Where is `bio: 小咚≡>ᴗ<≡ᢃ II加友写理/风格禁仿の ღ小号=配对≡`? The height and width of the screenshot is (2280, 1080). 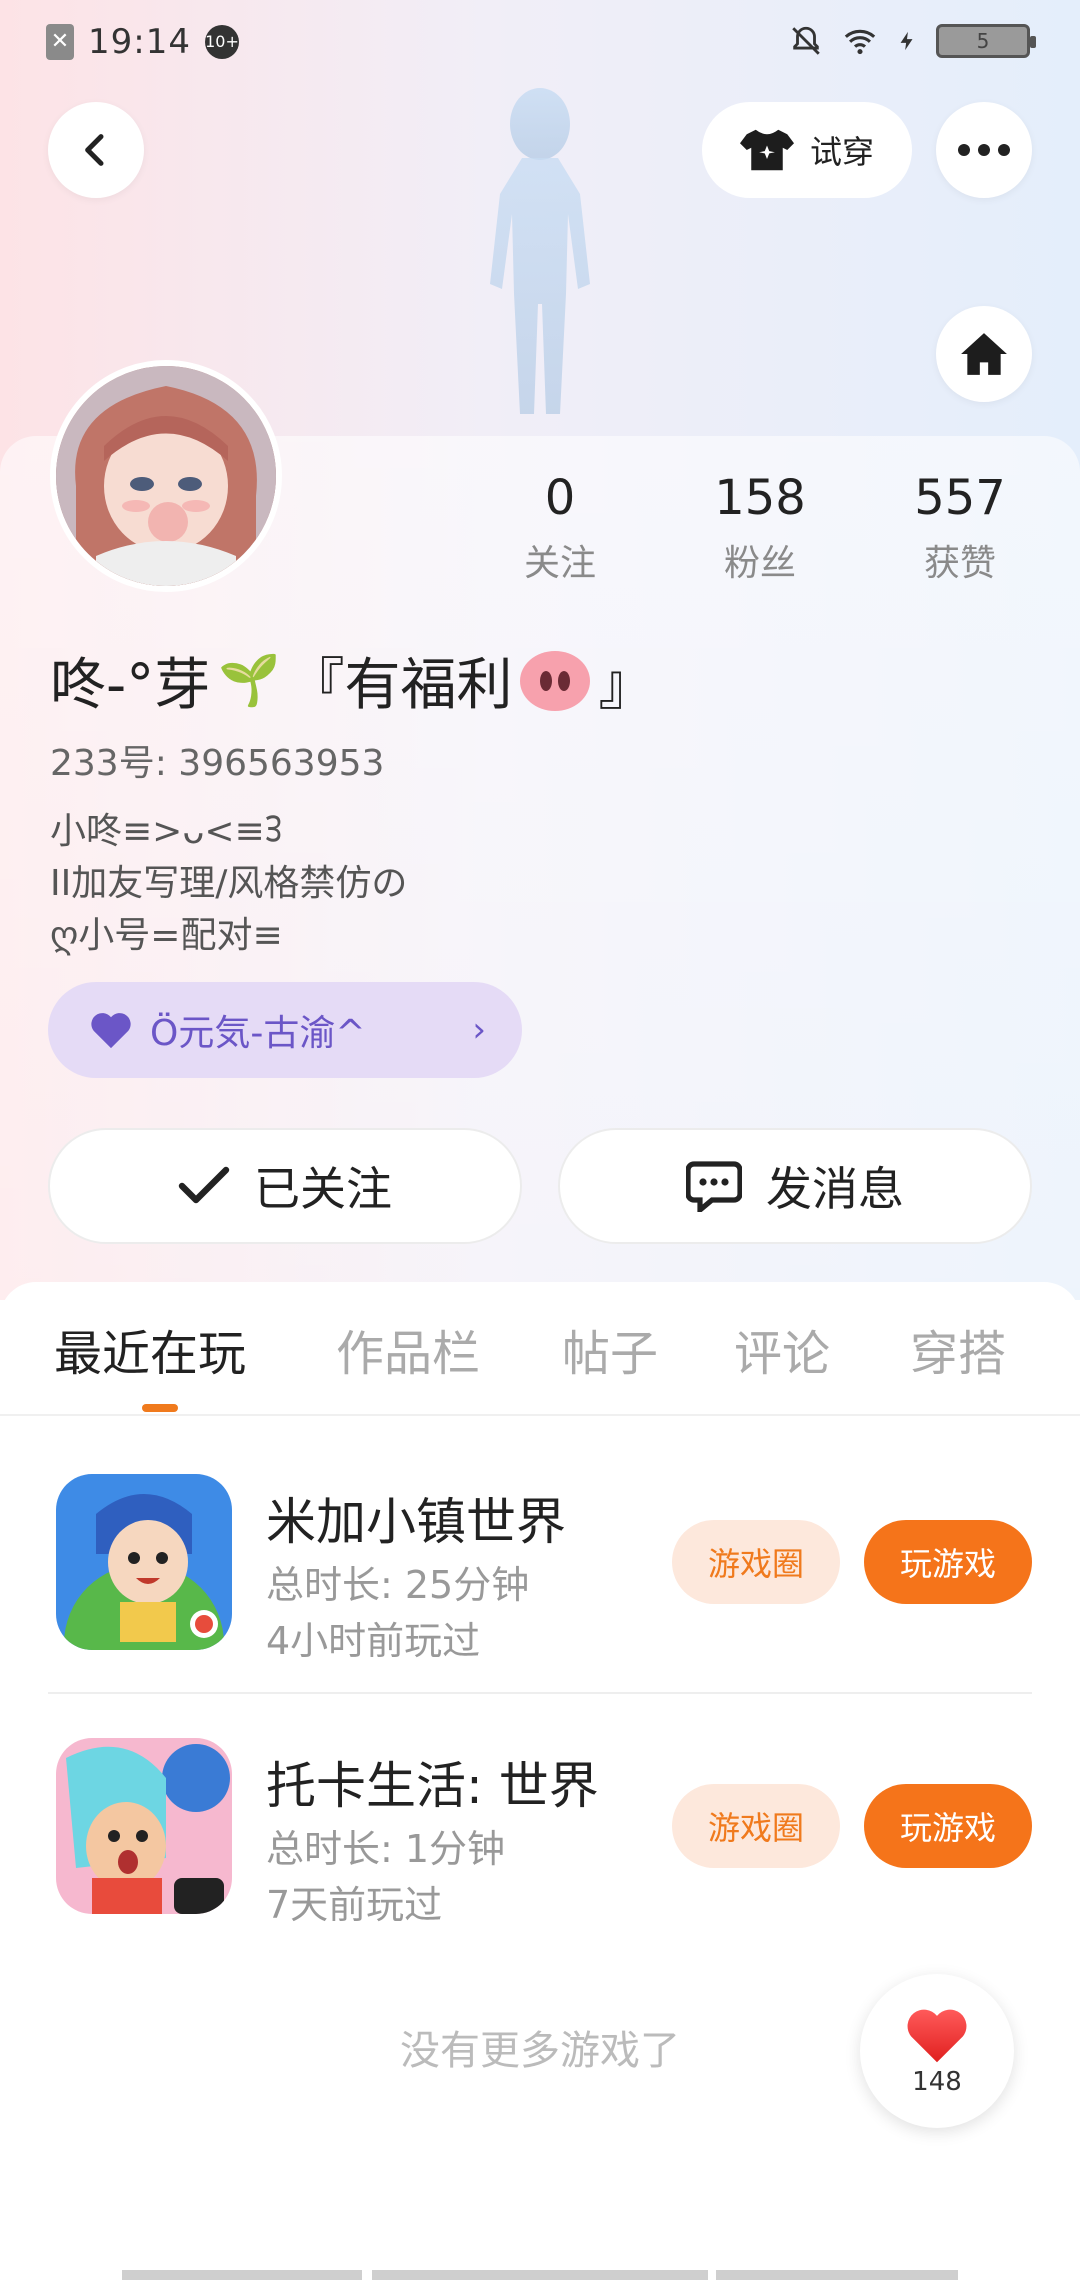 bio: 小咚≡>ᴗ<≡ᢃ II加友写理/风格禁仿の ღ小号=配对≡ is located at coordinates (228, 884).